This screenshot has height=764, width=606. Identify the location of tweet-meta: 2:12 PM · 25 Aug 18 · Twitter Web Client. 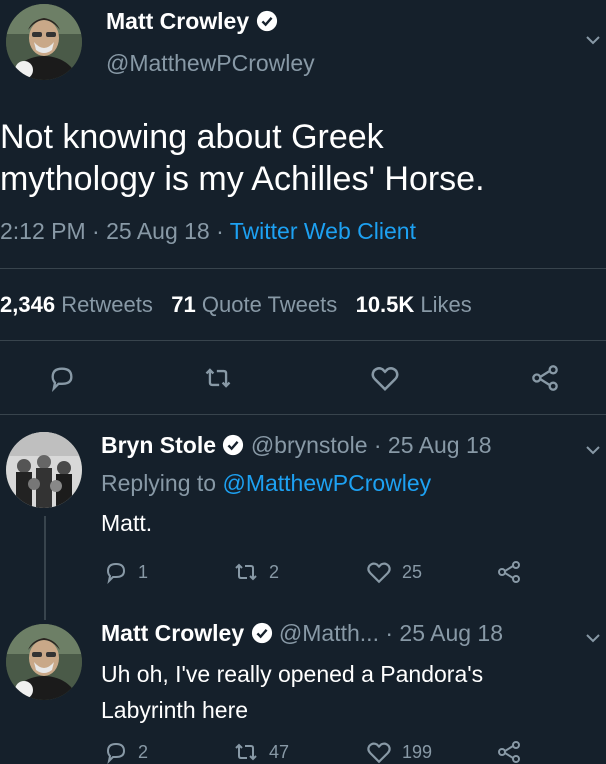
(208, 231).